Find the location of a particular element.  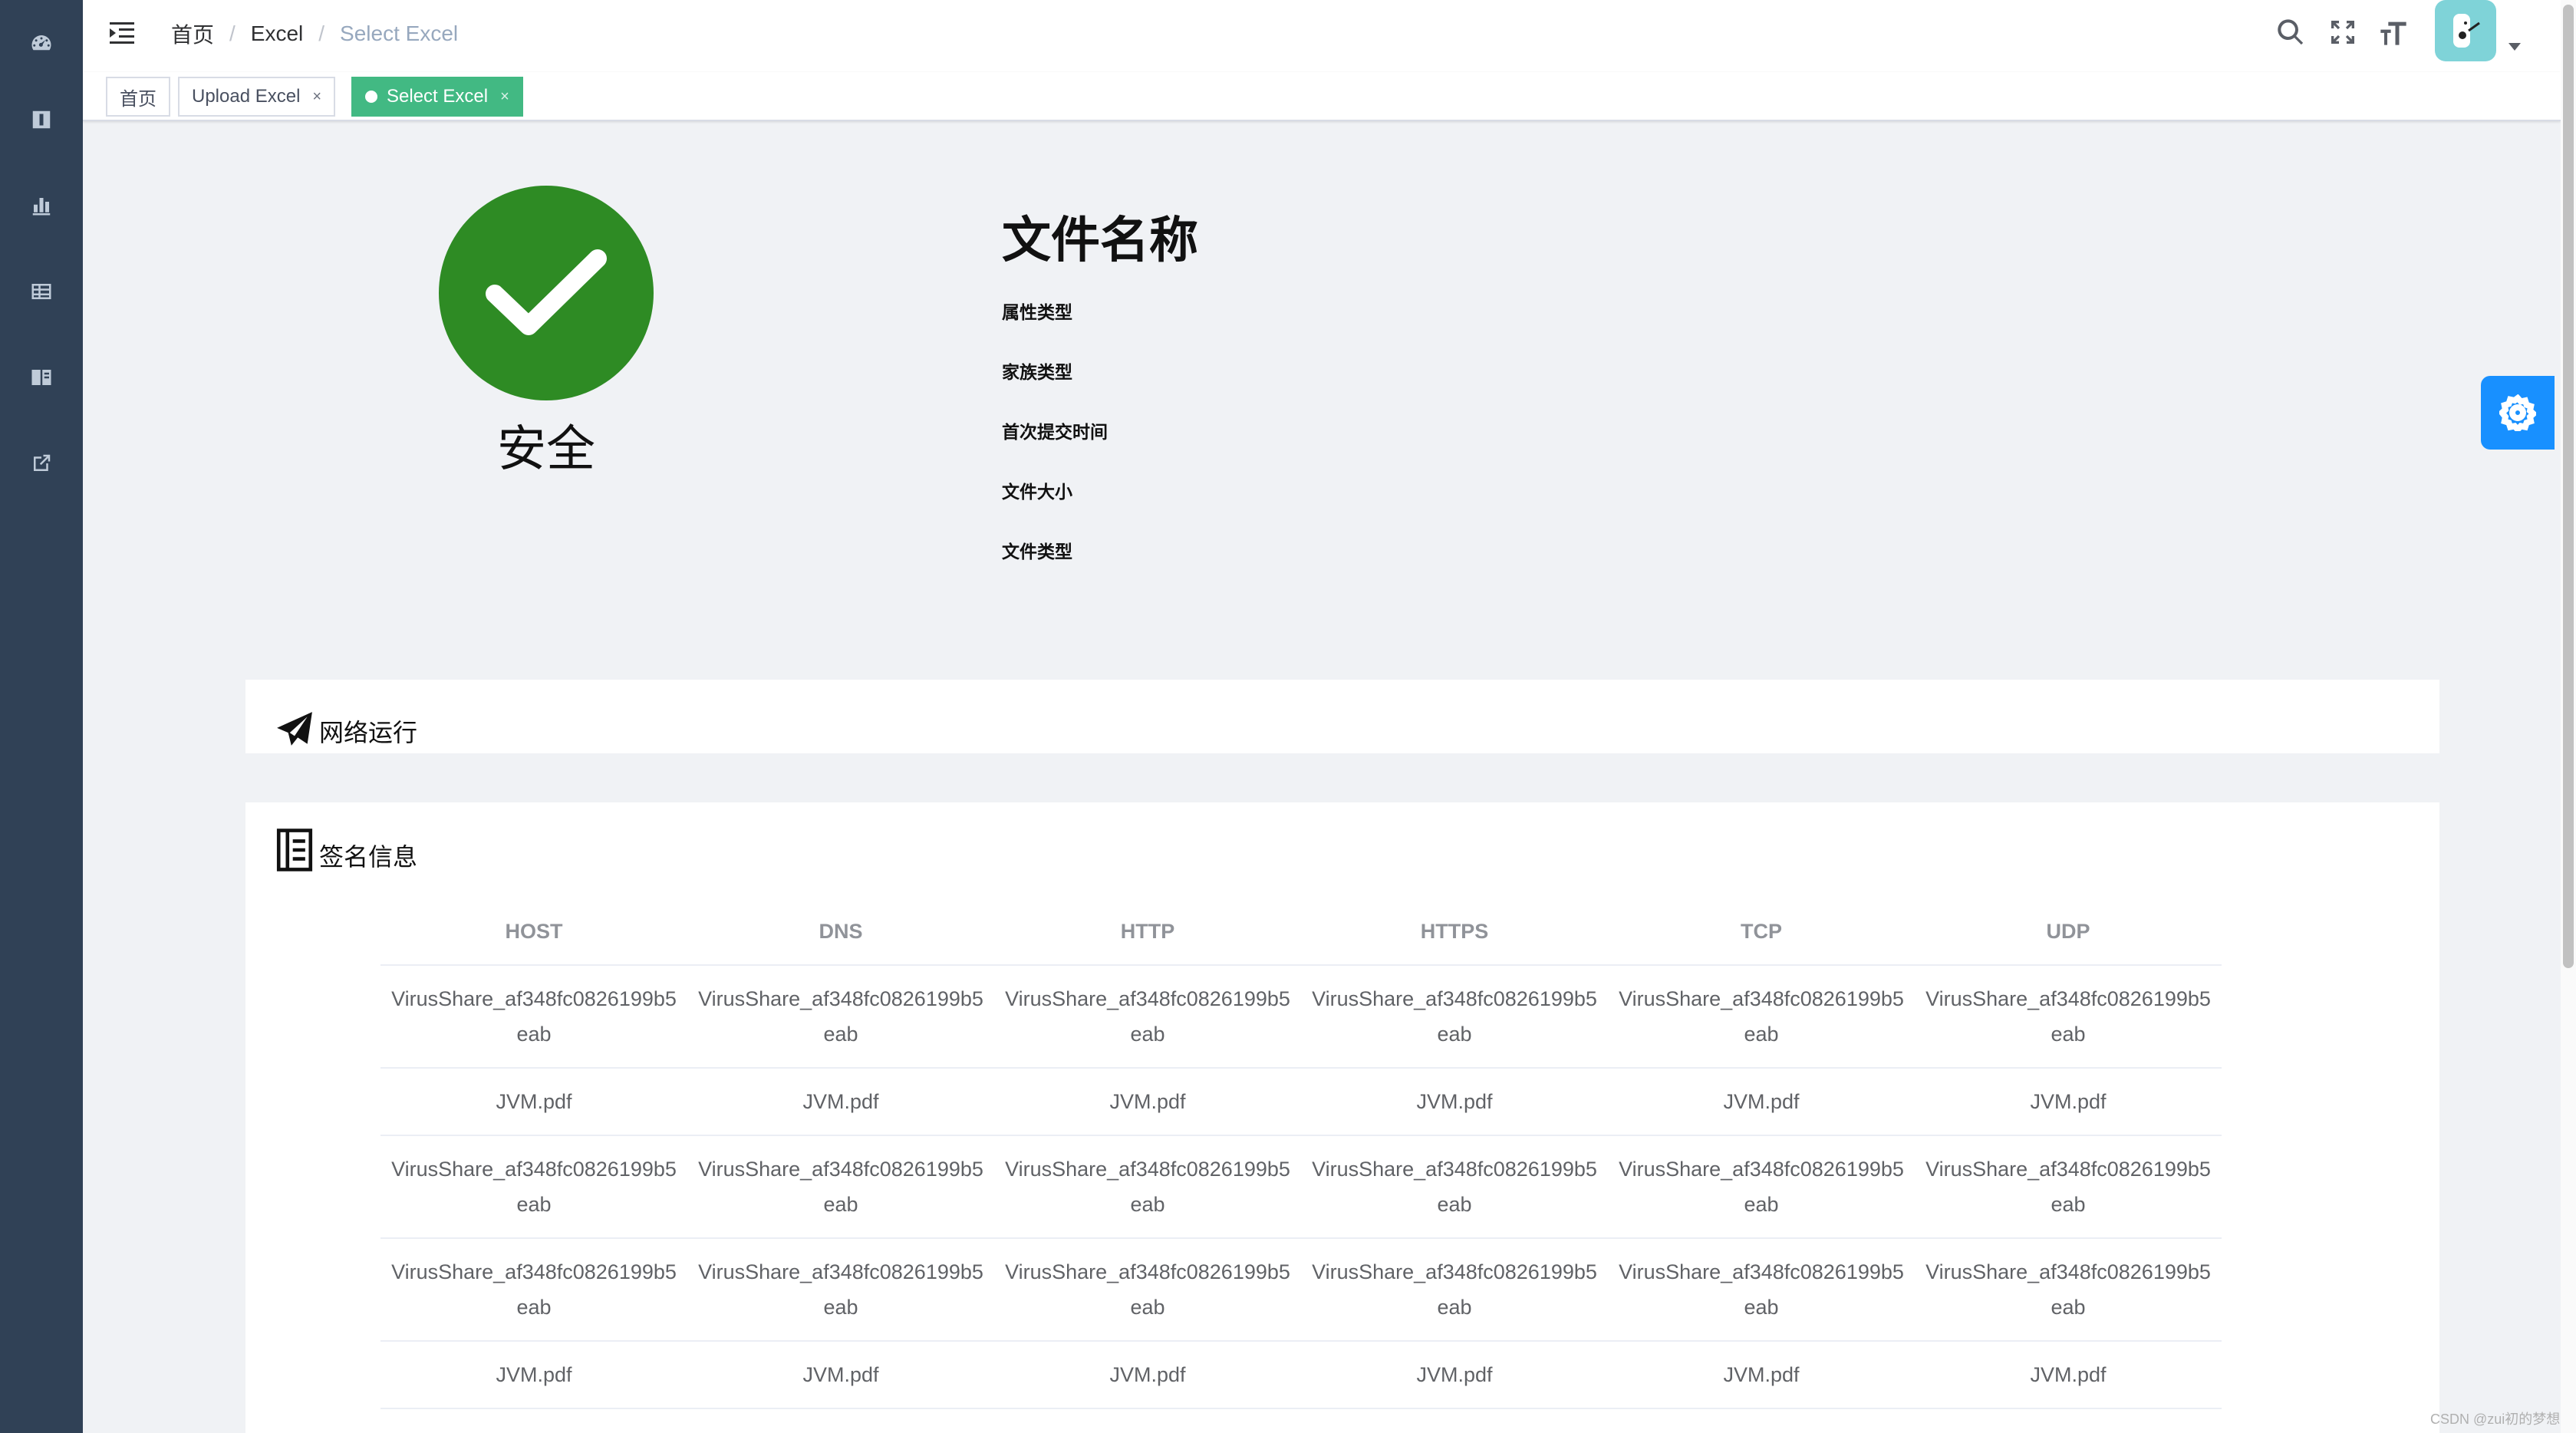

header-search-button is located at coordinates (2290, 32).